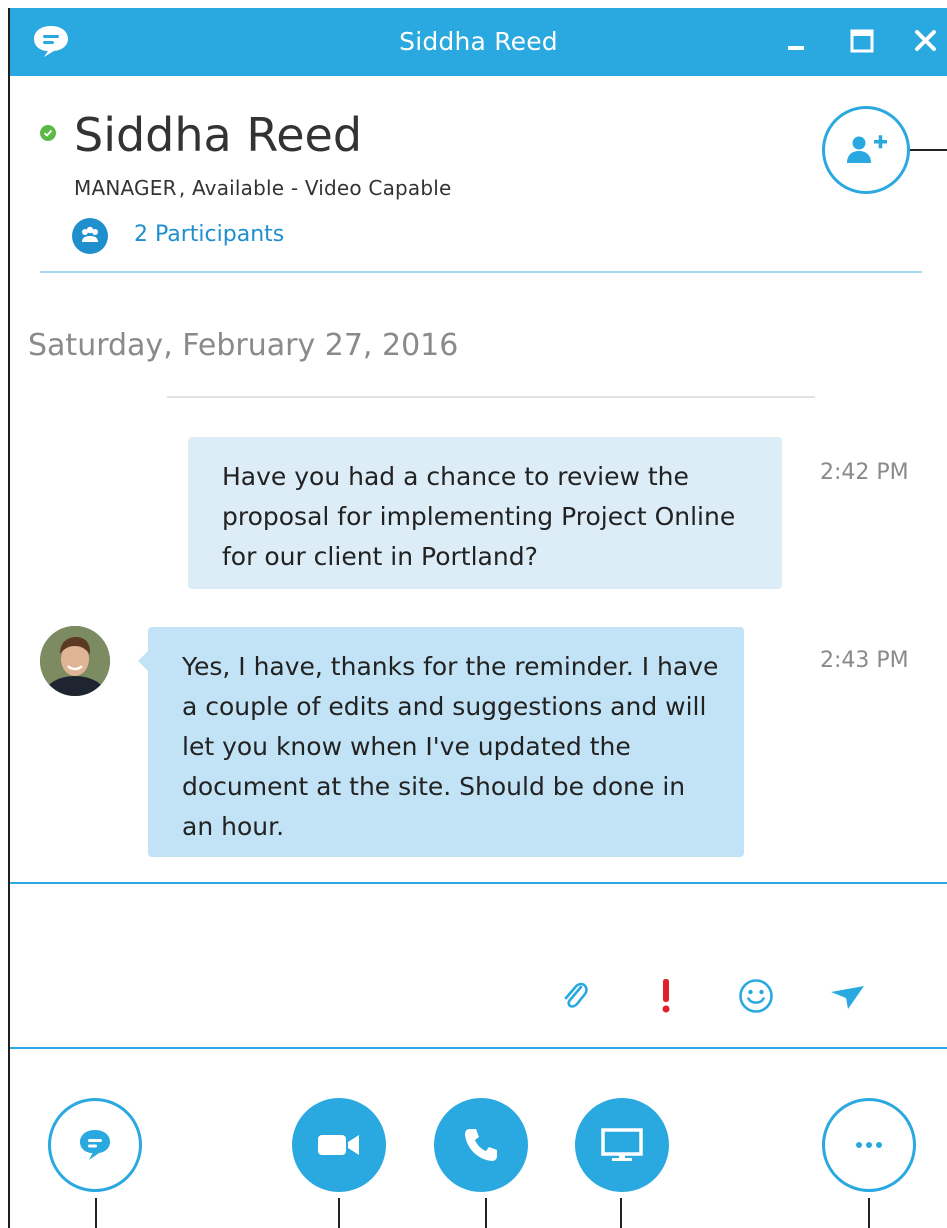 This screenshot has height=1228, width=947. Describe the element at coordinates (798, 42) in the screenshot. I see `minimize-button` at that location.